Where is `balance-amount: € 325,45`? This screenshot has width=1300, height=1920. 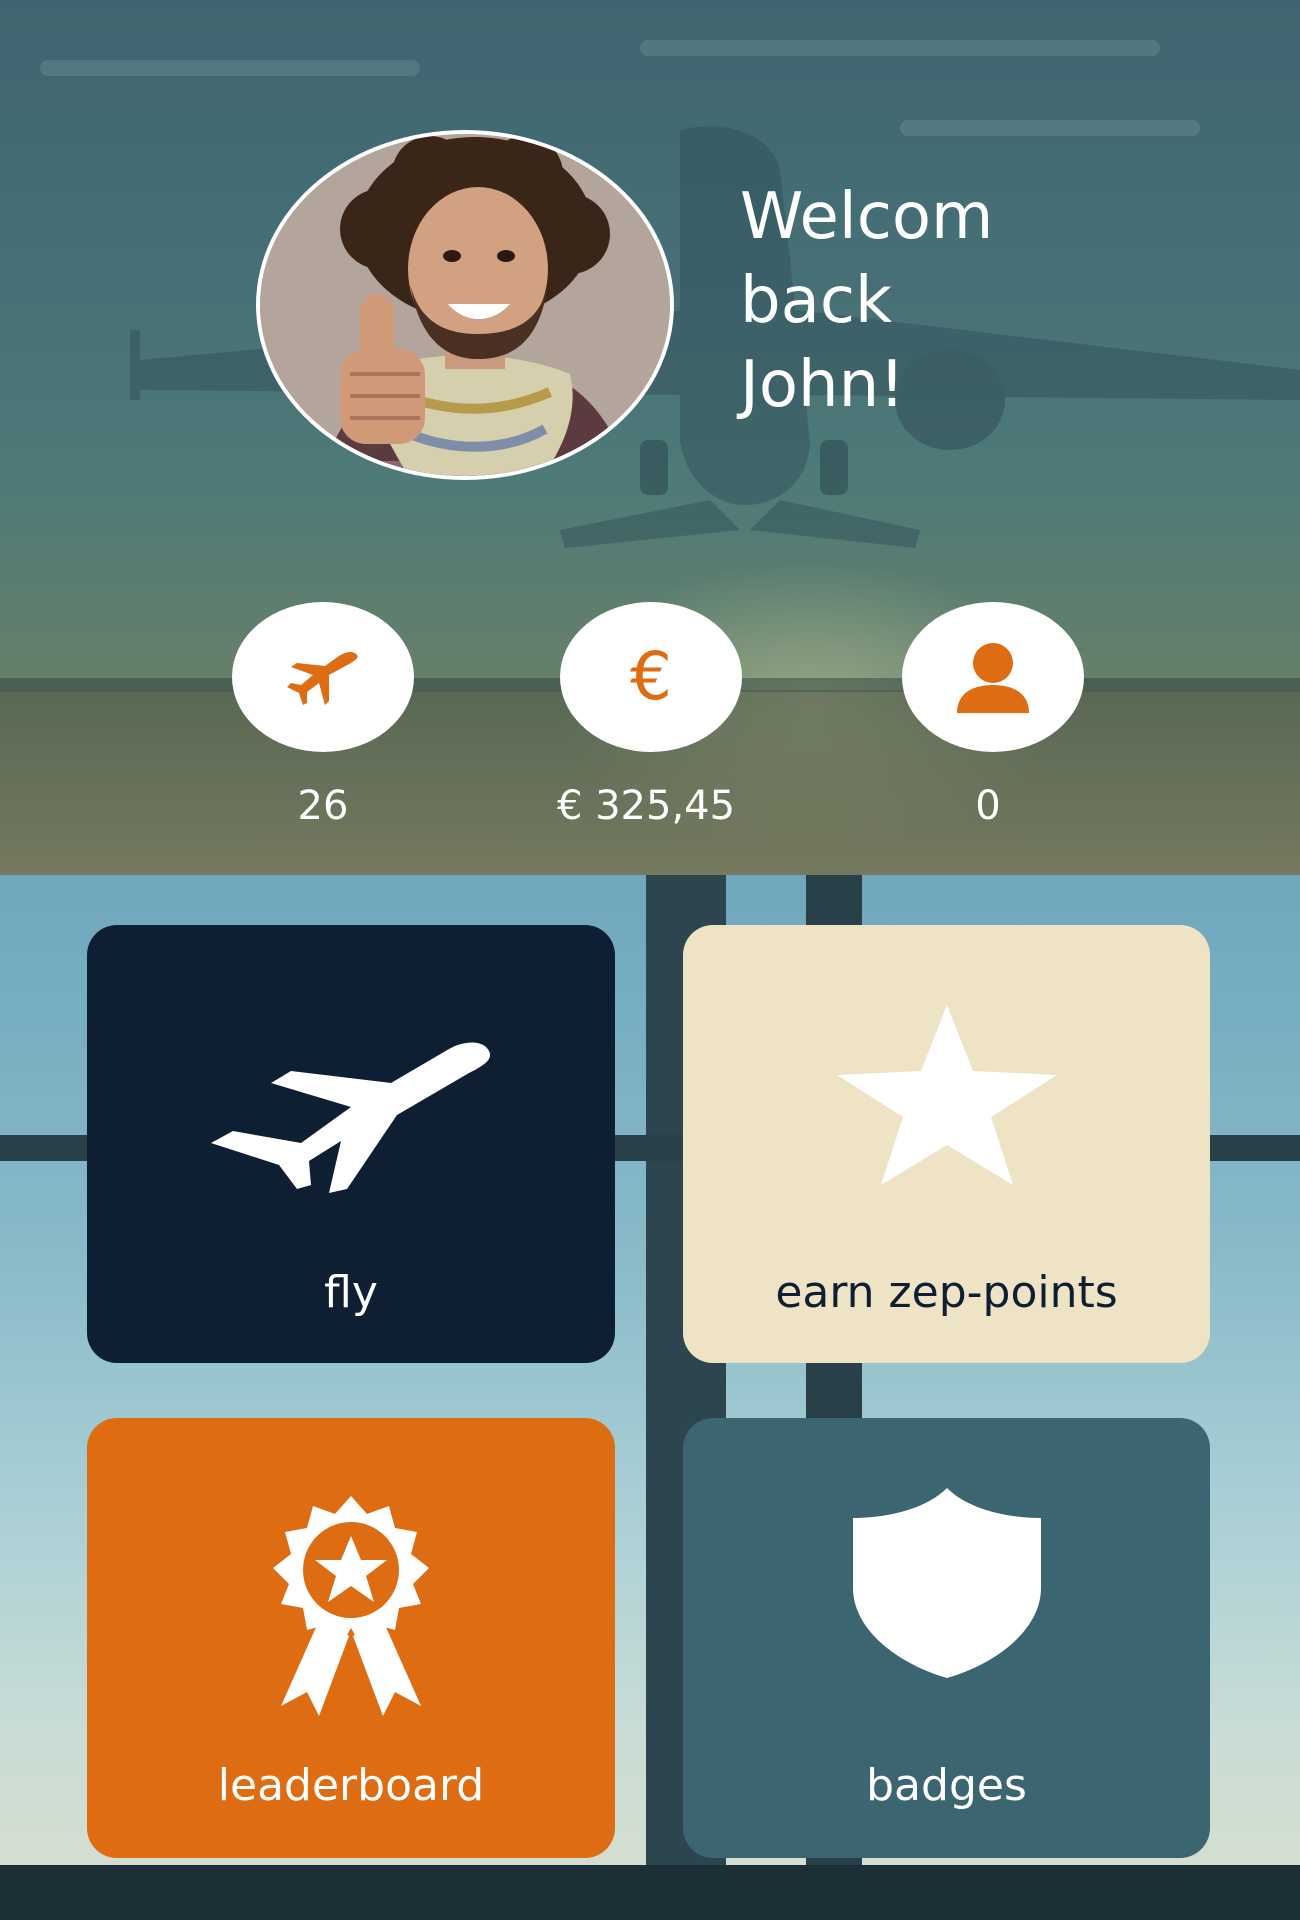 balance-amount: € 325,45 is located at coordinates (646, 806).